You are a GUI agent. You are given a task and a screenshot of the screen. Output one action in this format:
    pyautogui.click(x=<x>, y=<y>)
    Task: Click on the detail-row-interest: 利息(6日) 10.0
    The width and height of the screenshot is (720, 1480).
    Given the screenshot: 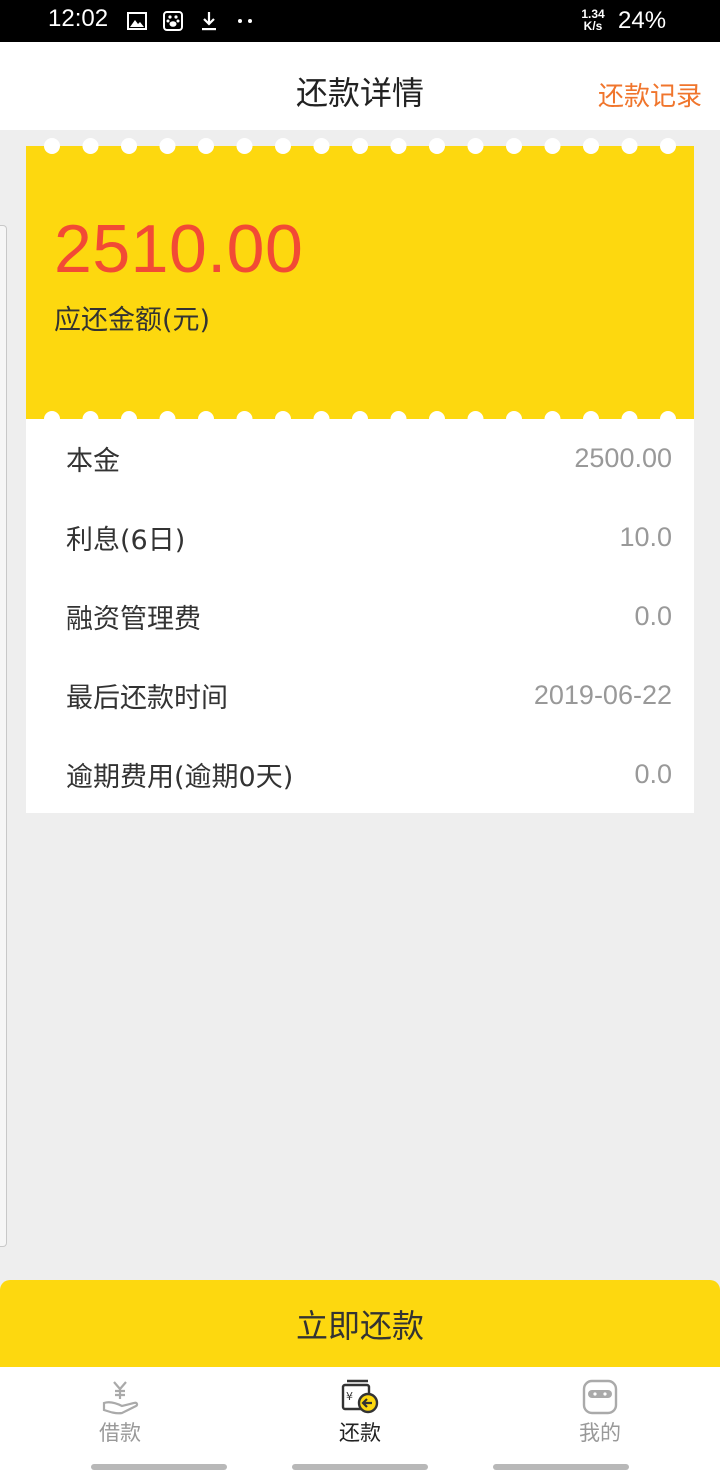 What is the action you would take?
    pyautogui.click(x=360, y=537)
    